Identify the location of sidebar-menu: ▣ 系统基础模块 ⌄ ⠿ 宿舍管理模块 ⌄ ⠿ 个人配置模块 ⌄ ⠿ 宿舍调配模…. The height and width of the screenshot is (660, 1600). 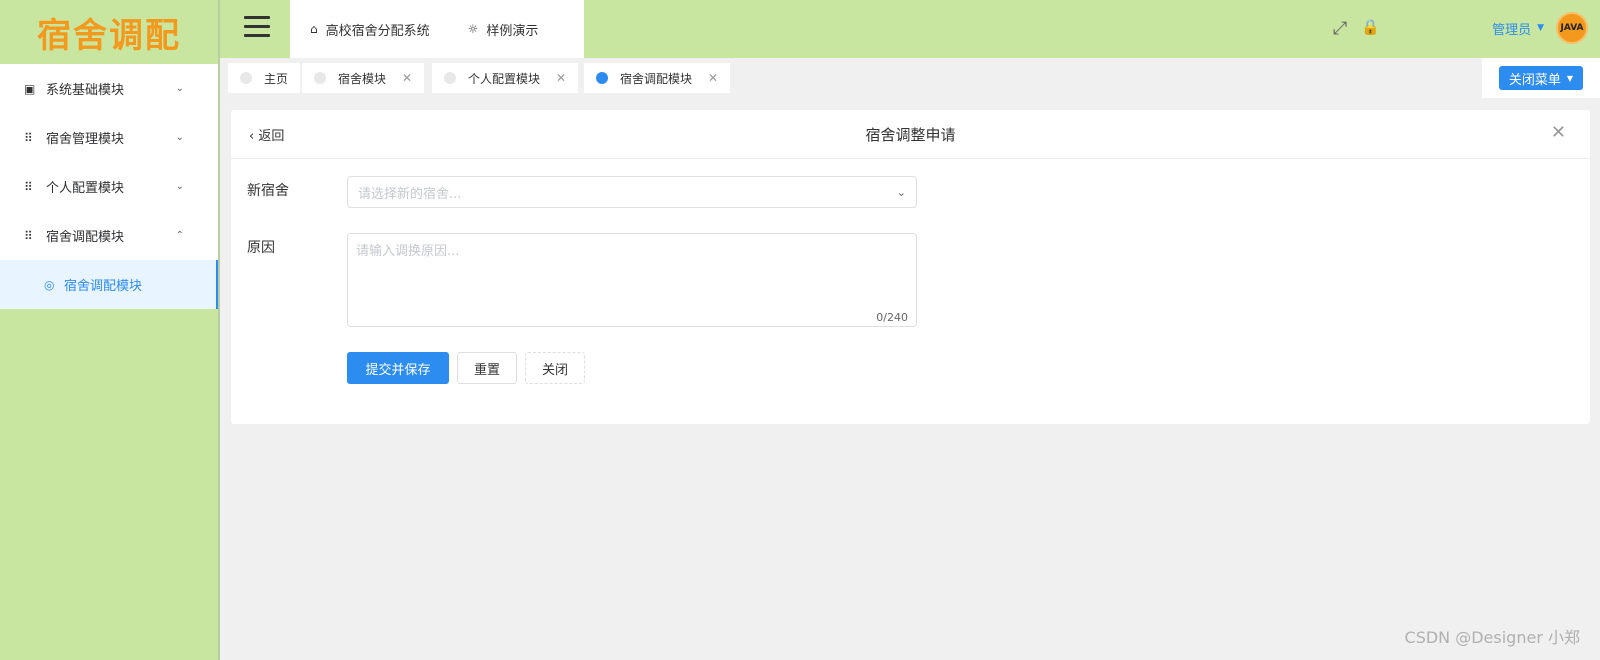
(109, 186).